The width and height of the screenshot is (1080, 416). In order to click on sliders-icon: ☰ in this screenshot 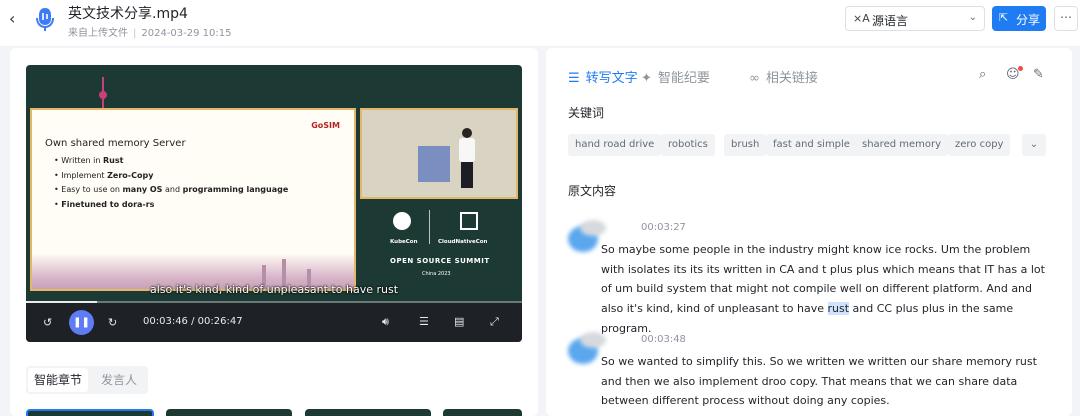, I will do `click(424, 321)`.